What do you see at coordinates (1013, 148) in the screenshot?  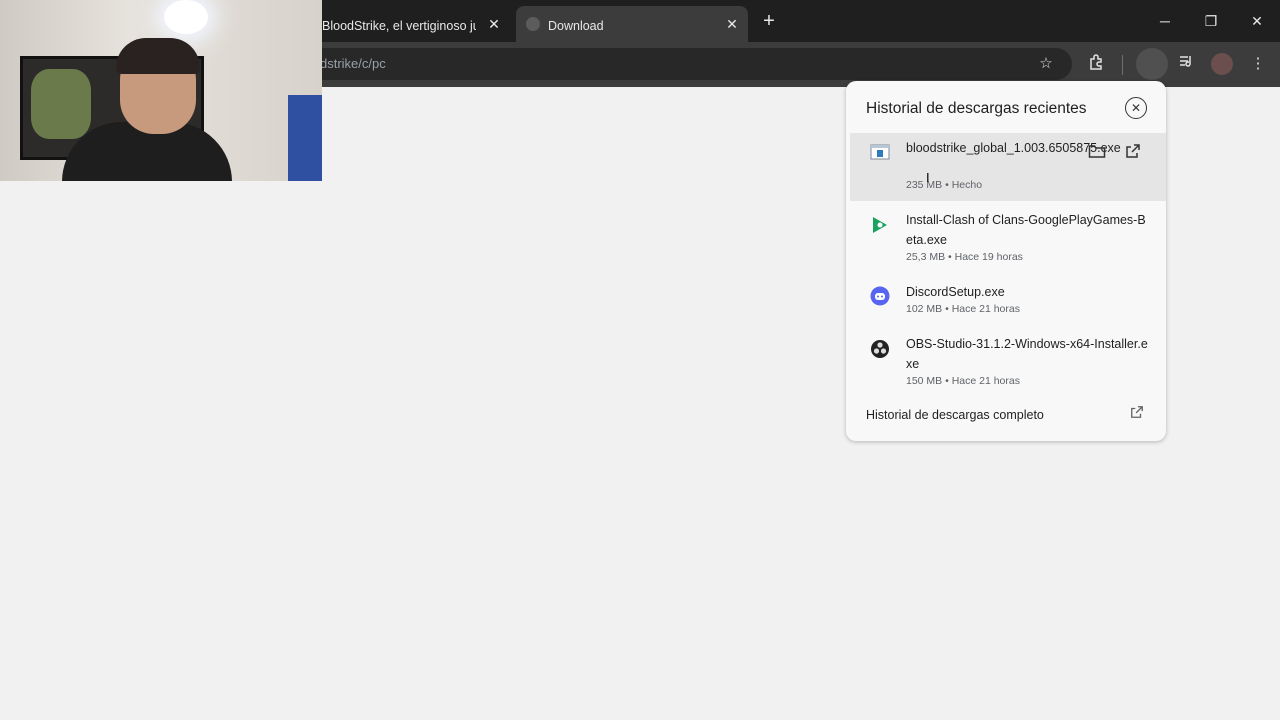 I see `download-filename: bloodstrike_global_1.003.6505875.exe` at bounding box center [1013, 148].